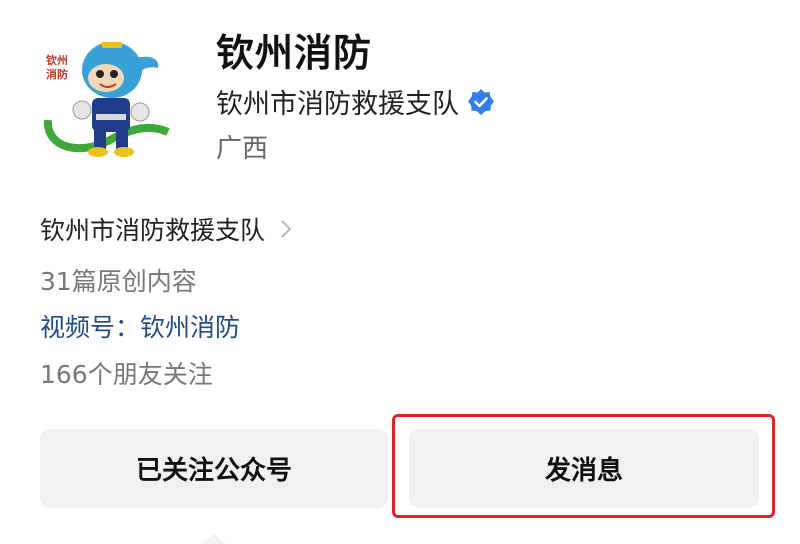 This screenshot has width=800, height=544. What do you see at coordinates (286, 229) in the screenshot?
I see `chevron-right-icon` at bounding box center [286, 229].